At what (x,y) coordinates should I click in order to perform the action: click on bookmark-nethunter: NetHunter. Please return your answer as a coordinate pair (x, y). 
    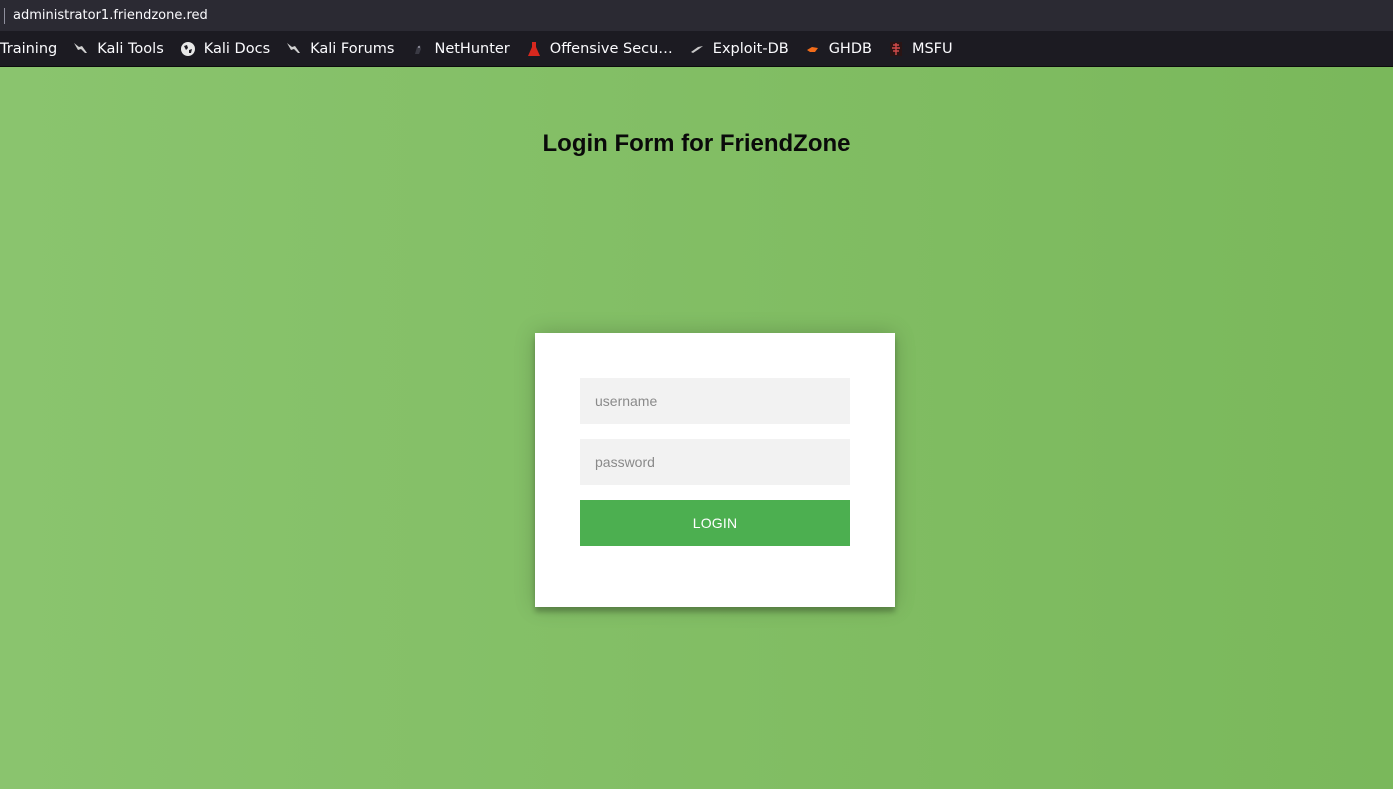
    Looking at the image, I should click on (460, 48).